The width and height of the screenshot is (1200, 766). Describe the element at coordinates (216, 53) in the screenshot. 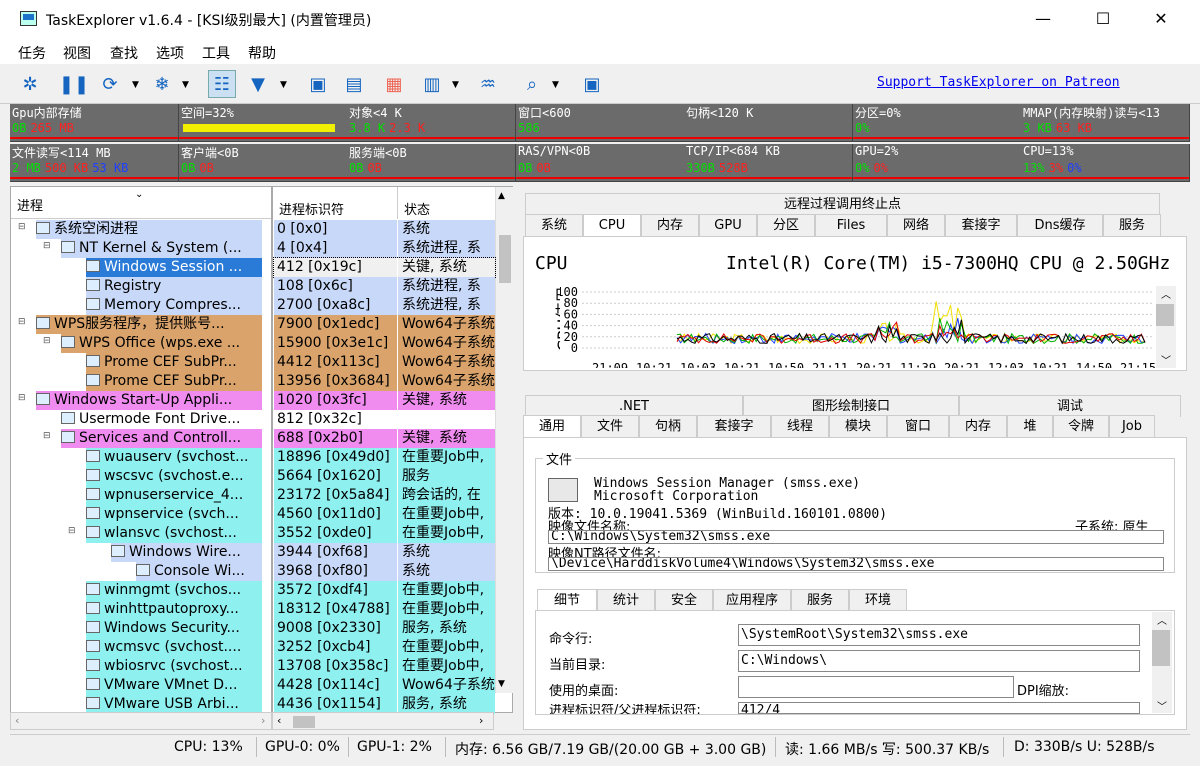

I see `menu-tools: 工具` at that location.